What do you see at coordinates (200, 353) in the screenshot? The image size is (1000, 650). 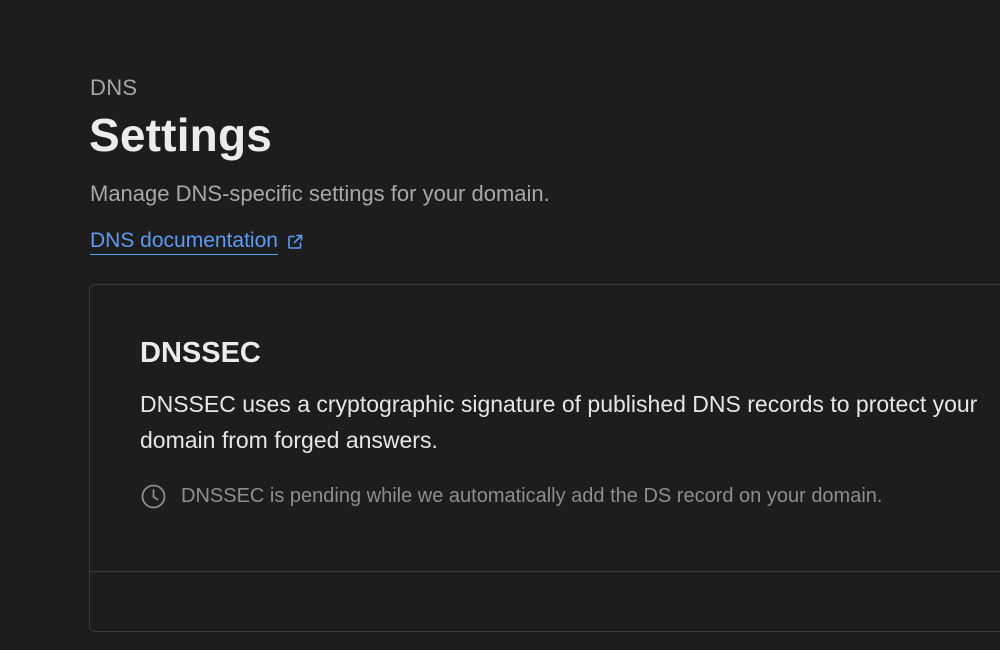 I see `dnssec-card-title: DNSSEC` at bounding box center [200, 353].